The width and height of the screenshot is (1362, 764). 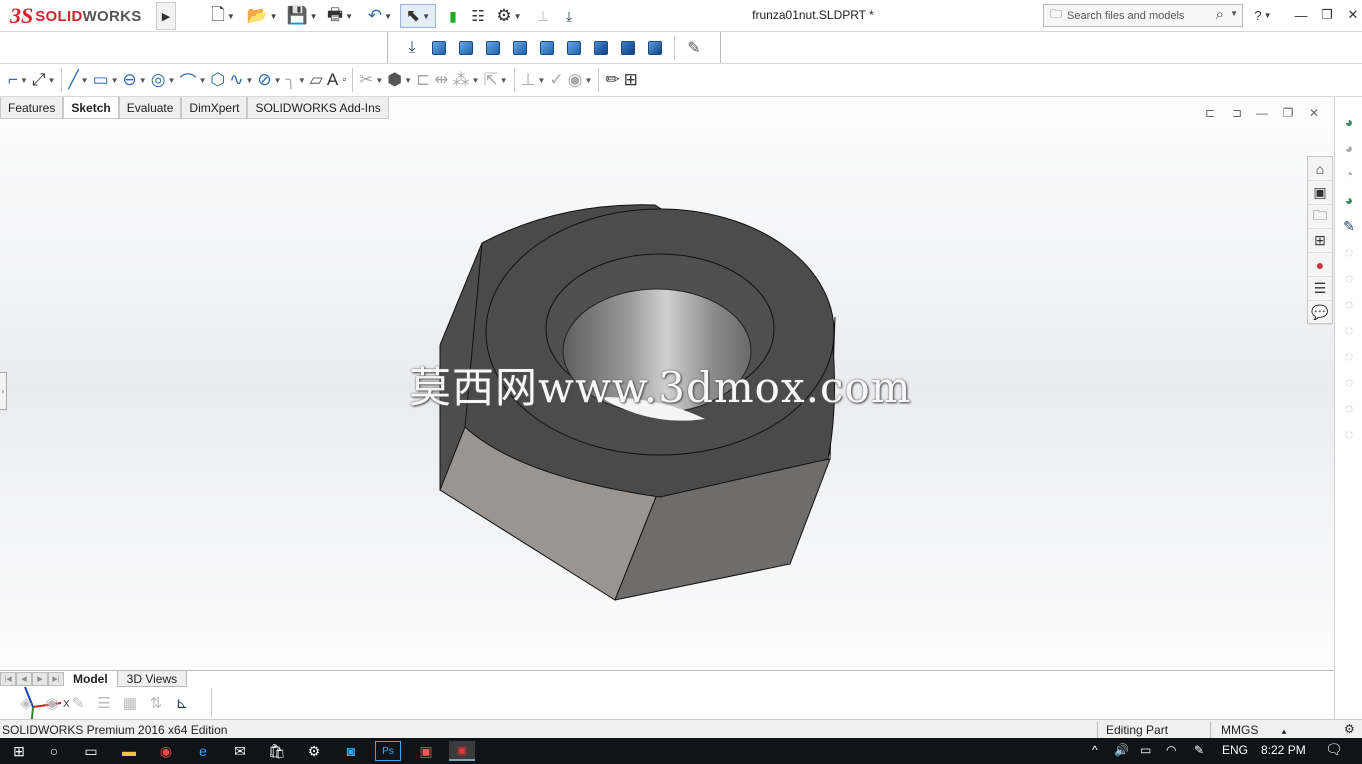 I want to click on print-button: 🖶 ▼, so click(x=340, y=16).